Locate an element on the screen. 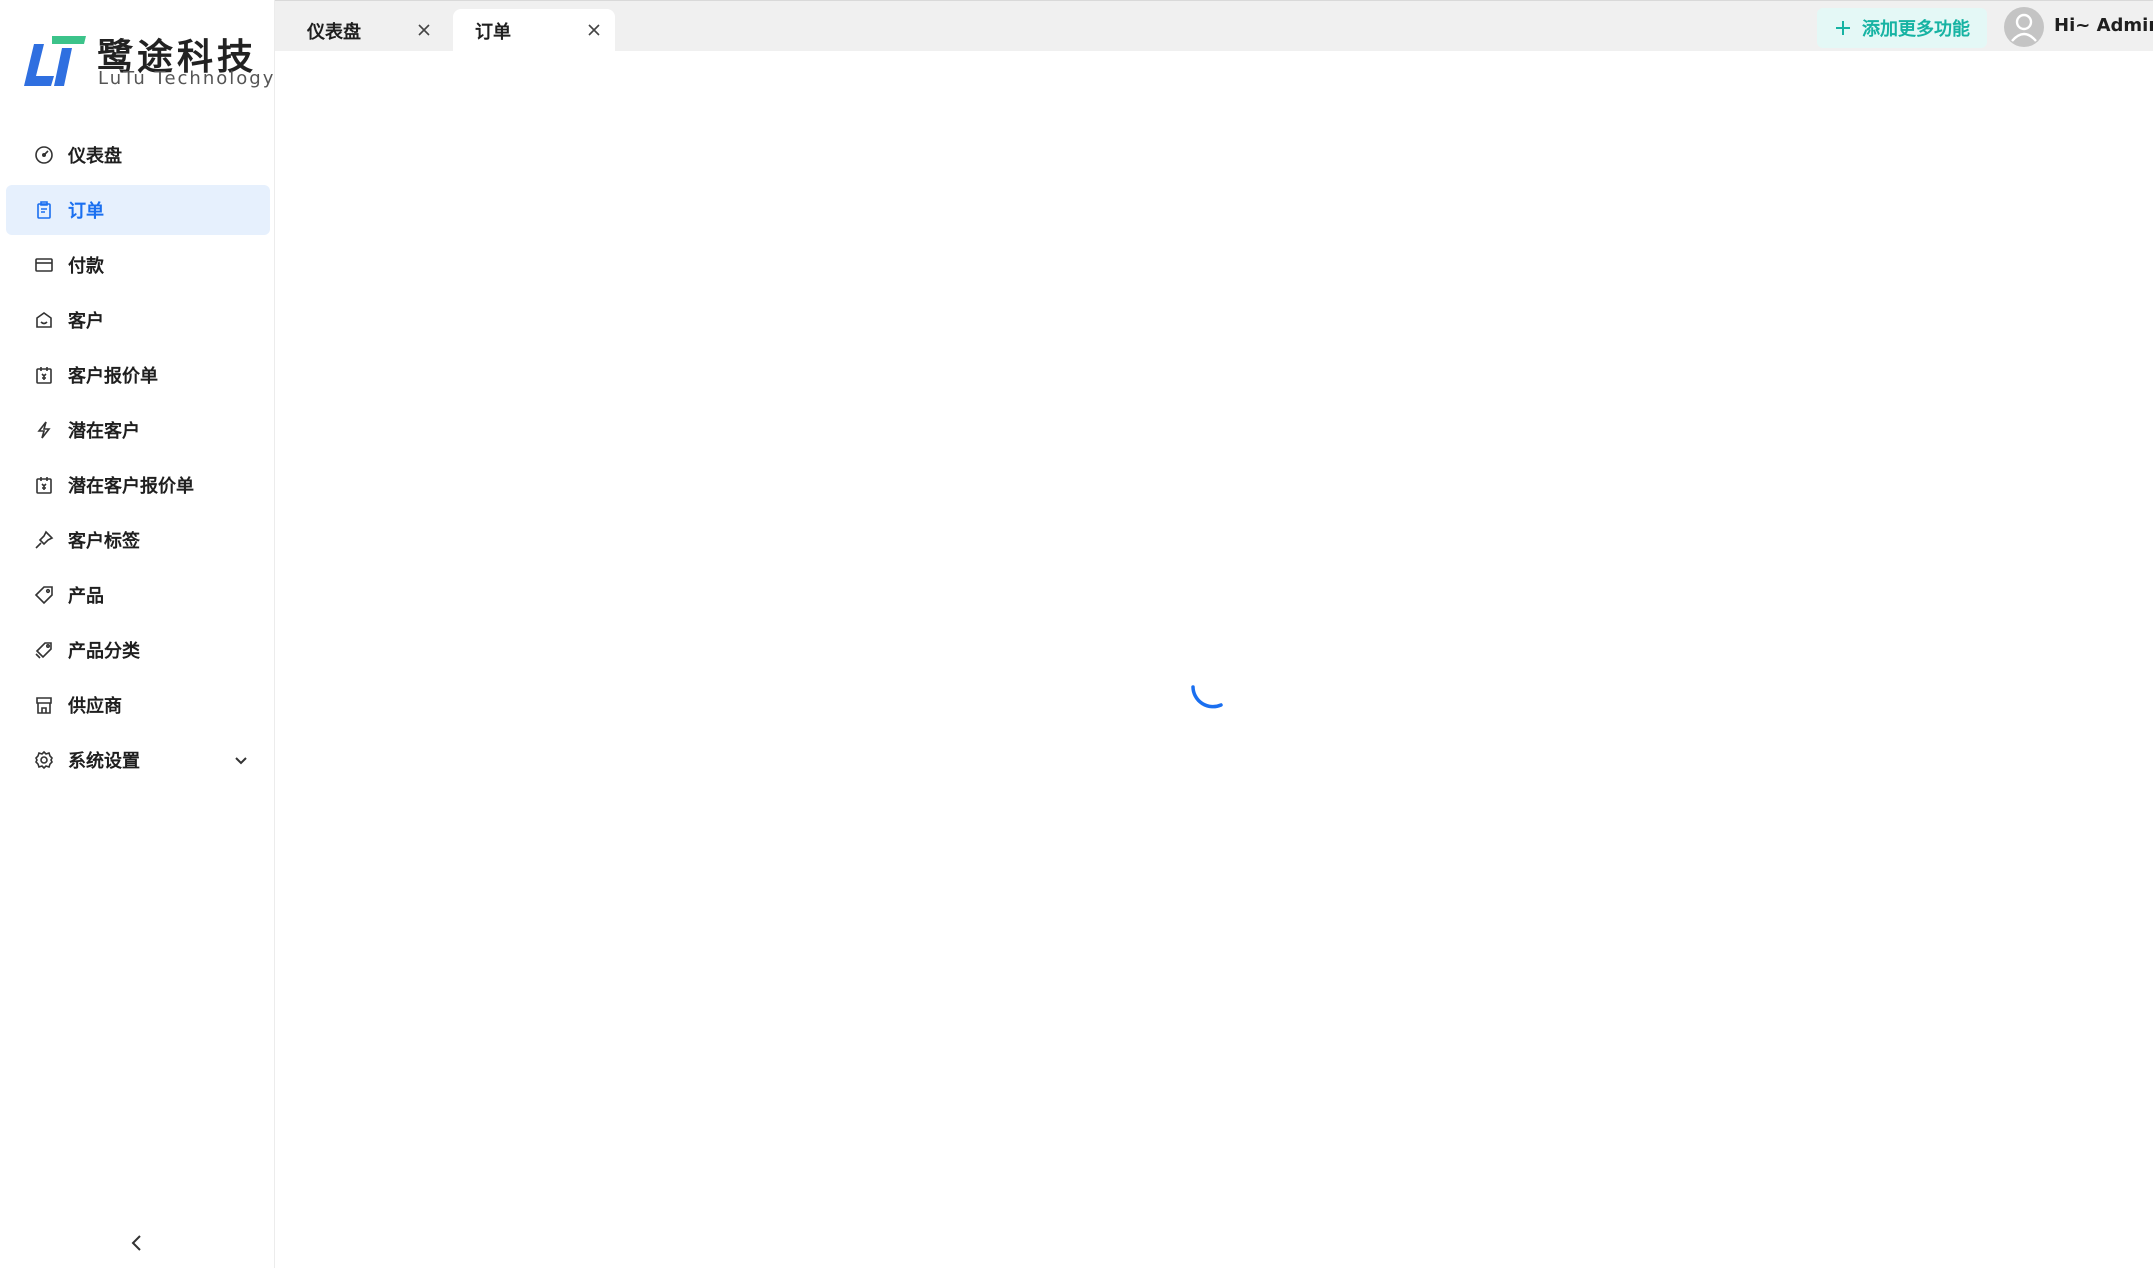 The width and height of the screenshot is (2153, 1268). add-feature-label: 添加更多功能 is located at coordinates (1916, 29).